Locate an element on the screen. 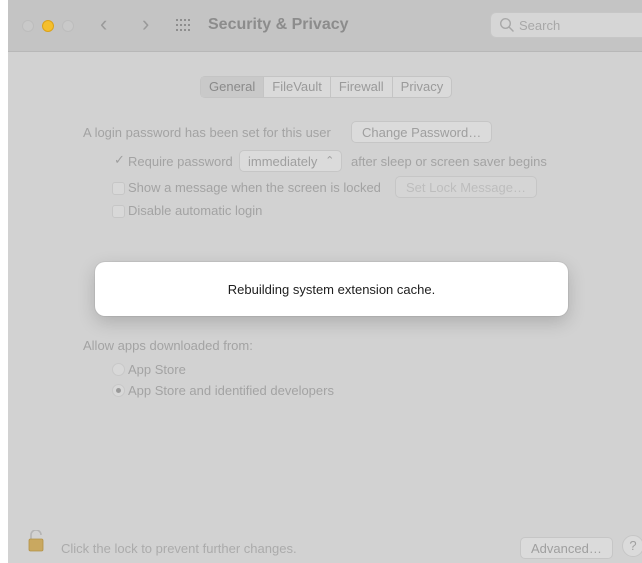 Image resolution: width=642 pixels, height=563 pixels. close-window-button is located at coordinates (28, 26).